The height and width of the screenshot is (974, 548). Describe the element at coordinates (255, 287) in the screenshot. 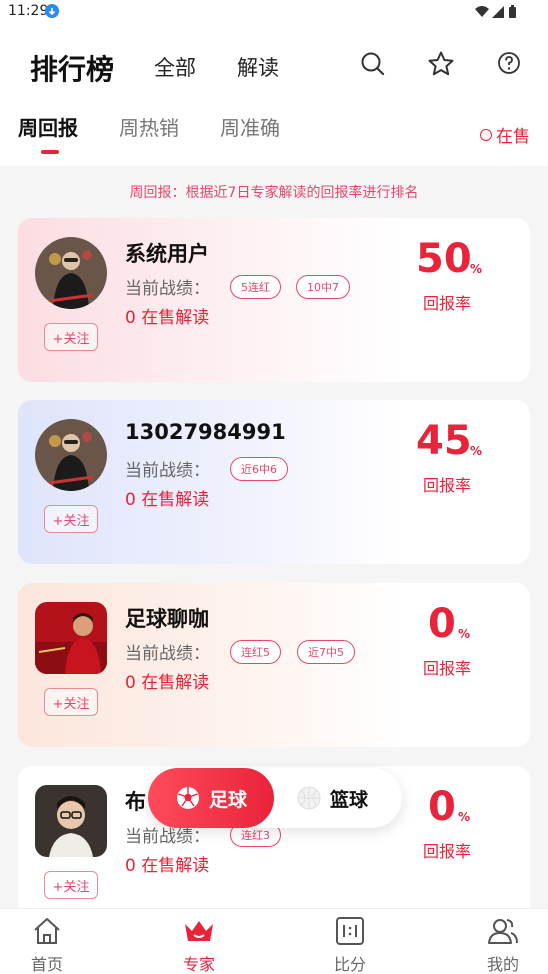

I see `record-badge: 5连红` at that location.